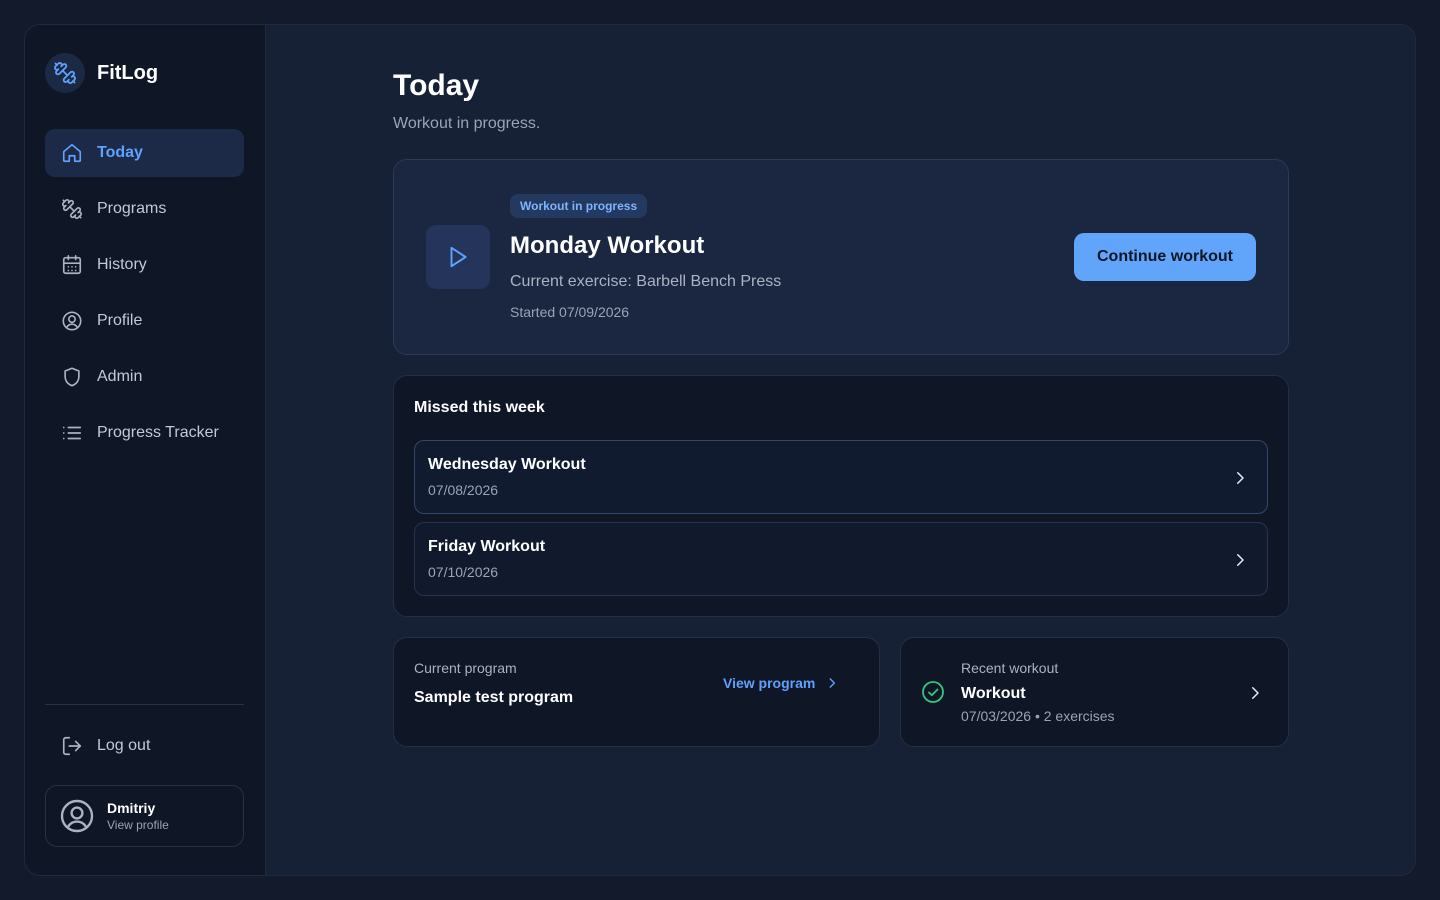  What do you see at coordinates (144, 321) in the screenshot?
I see `sidebar-item-profile: Profile` at bounding box center [144, 321].